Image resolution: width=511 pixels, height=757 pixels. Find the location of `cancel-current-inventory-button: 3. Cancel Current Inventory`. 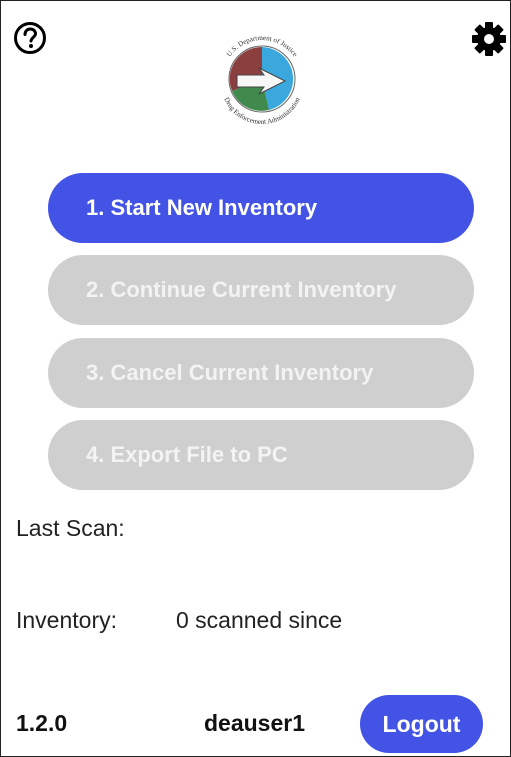

cancel-current-inventory-button: 3. Cancel Current Inventory is located at coordinates (261, 373).